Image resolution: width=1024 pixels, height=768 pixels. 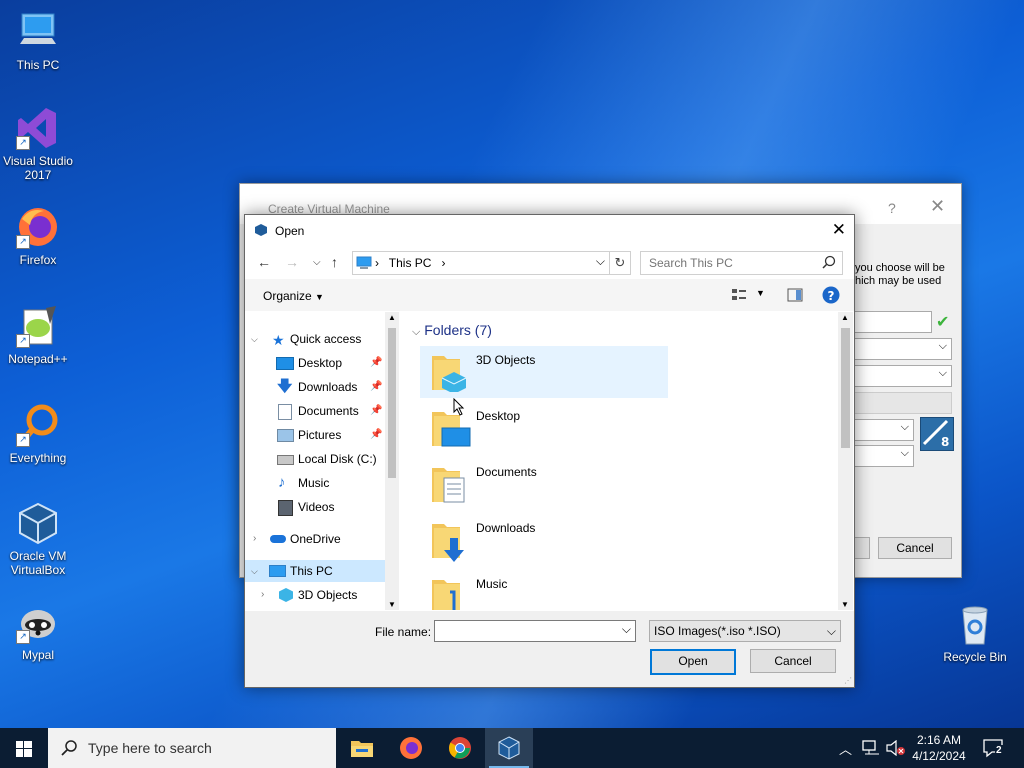 I want to click on file-name-input, so click(x=527, y=631).